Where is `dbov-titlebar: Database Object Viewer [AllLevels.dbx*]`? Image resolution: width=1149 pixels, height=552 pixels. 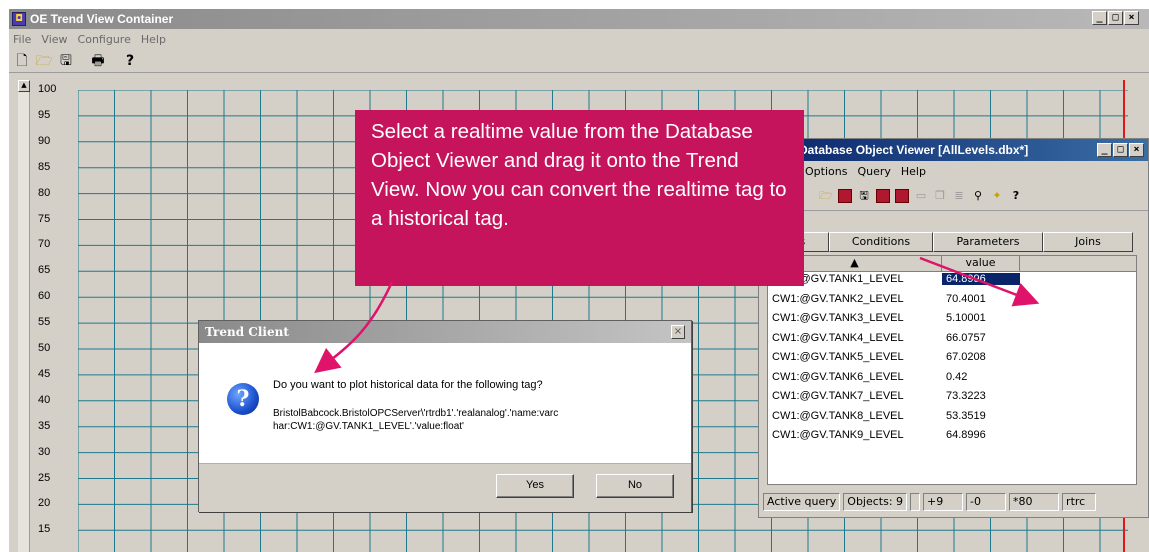
dbov-titlebar: Database Object Viewer [AllLevels.dbx*] is located at coordinates (953, 150).